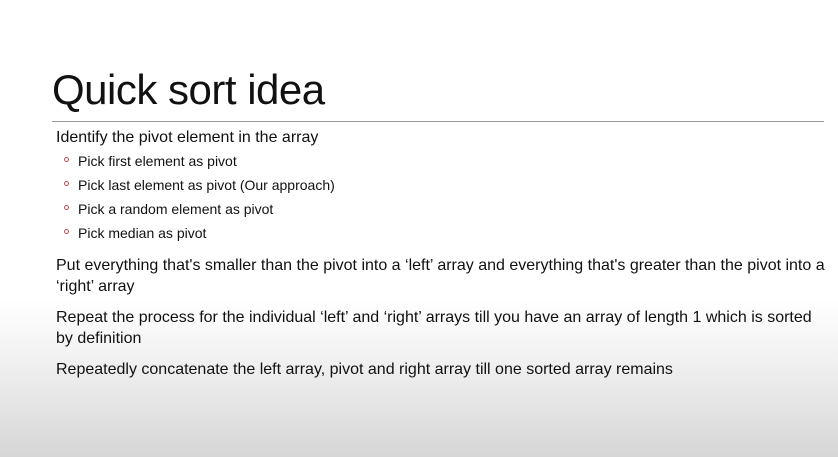 The height and width of the screenshot is (457, 838). I want to click on bullet-point-1: Identify the pivot element in the array, so click(187, 137).